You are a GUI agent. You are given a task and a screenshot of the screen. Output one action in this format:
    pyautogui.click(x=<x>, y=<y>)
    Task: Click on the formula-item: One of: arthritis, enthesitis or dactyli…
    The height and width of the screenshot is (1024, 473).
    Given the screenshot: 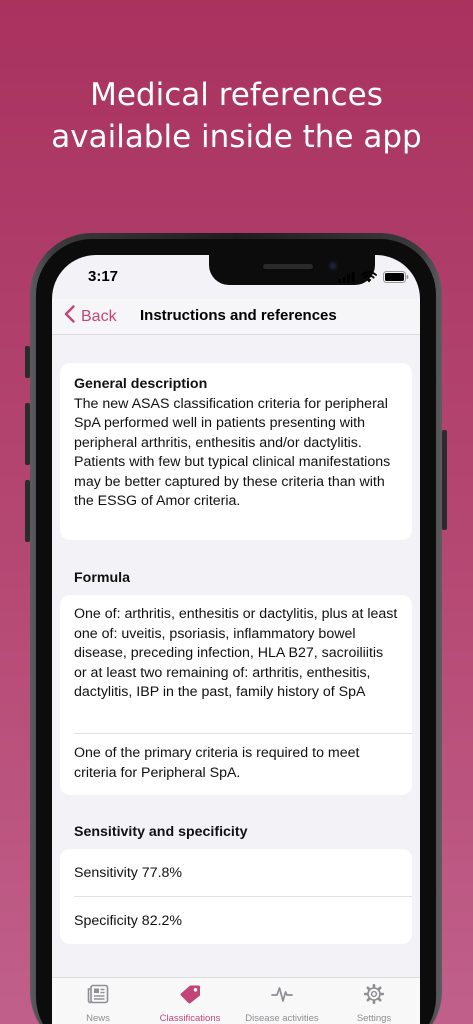 What is the action you would take?
    pyautogui.click(x=236, y=653)
    